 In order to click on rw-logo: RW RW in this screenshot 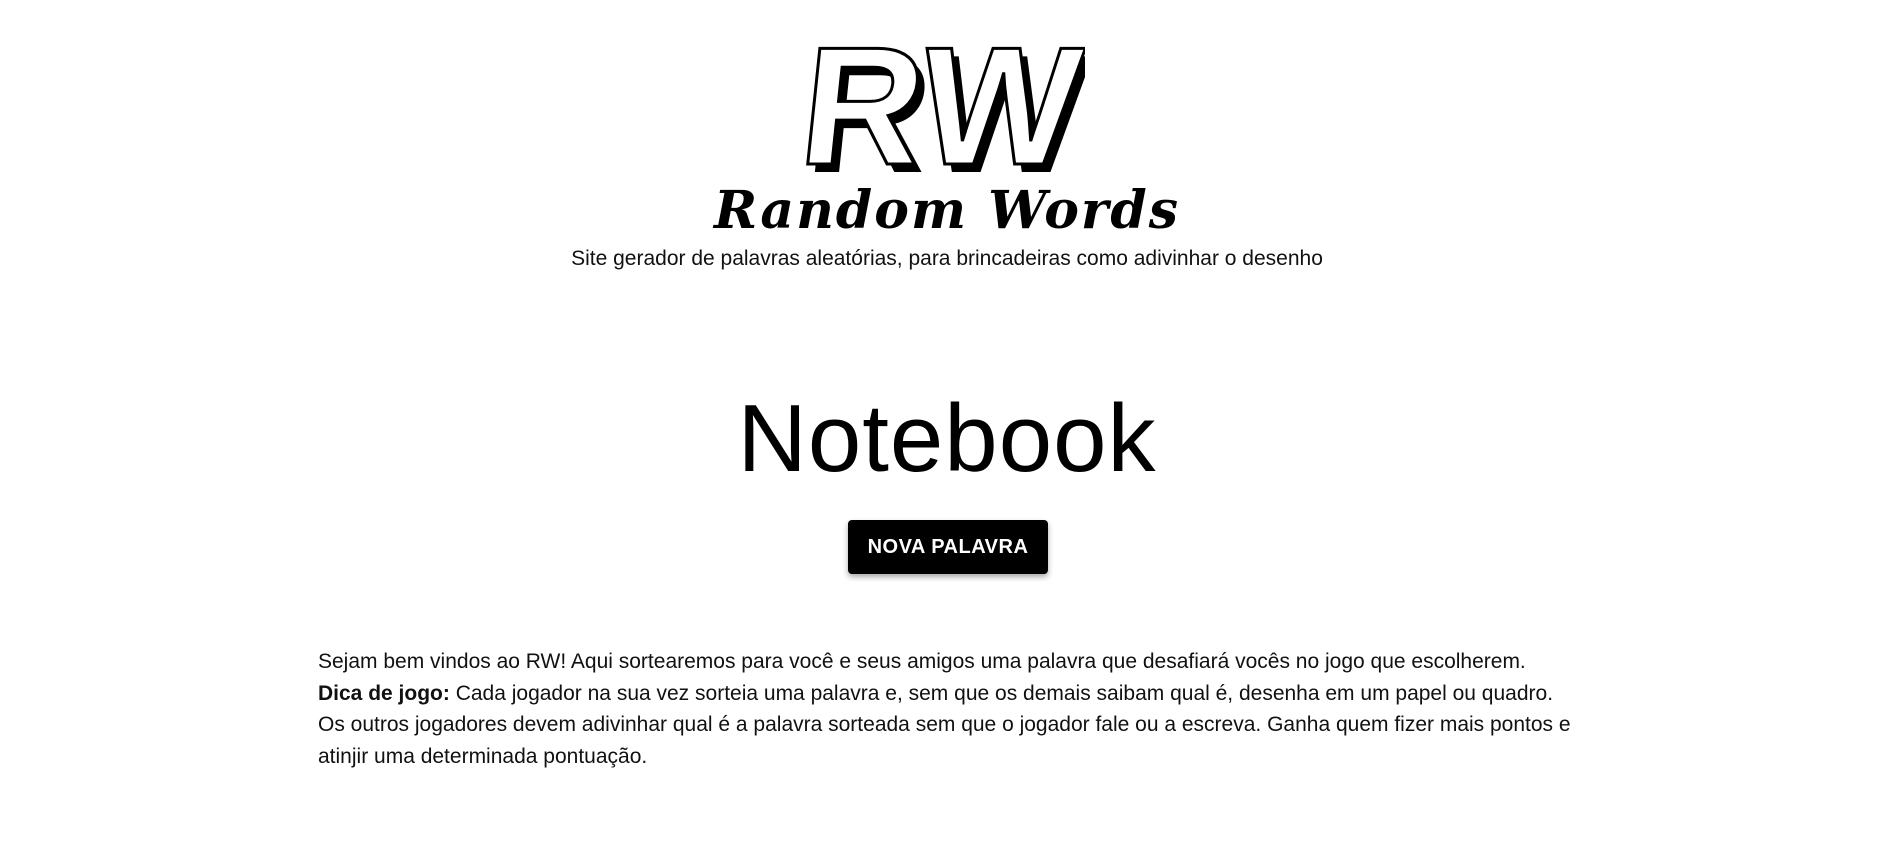, I will do `click(945, 106)`.